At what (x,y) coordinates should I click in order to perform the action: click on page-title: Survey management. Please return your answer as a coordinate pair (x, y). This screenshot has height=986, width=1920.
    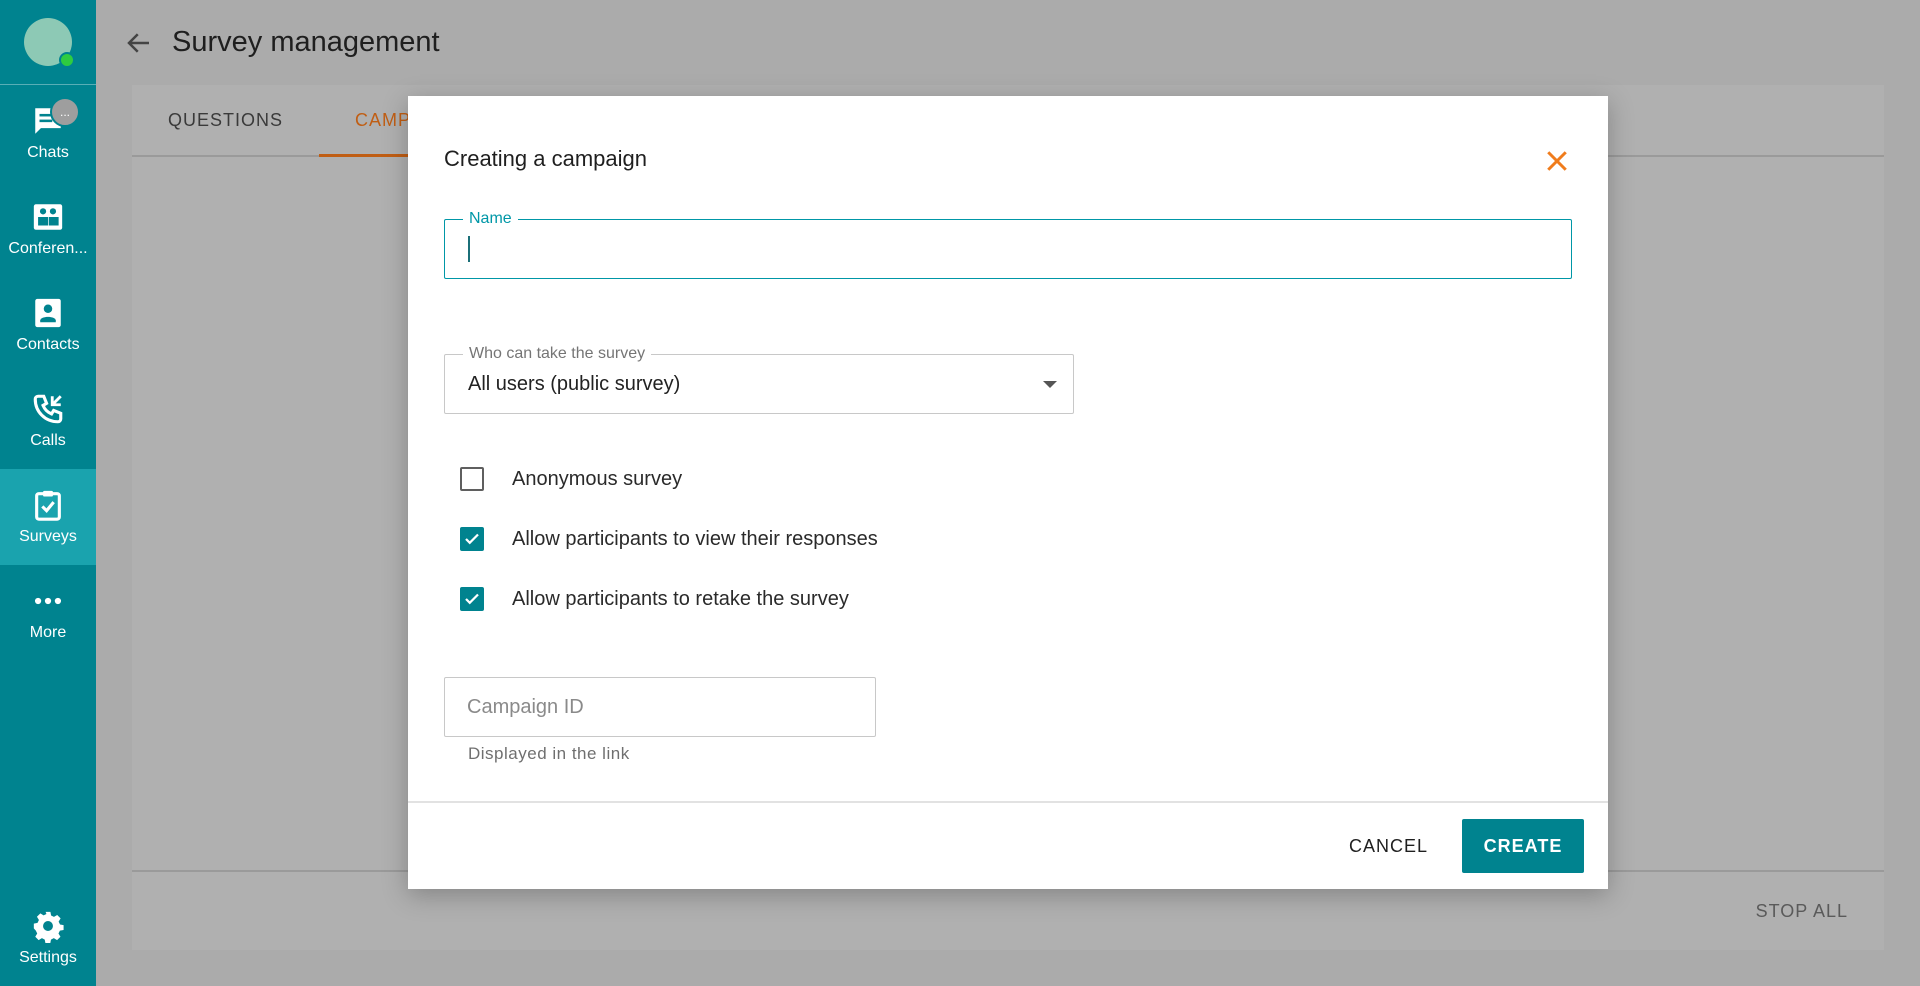
    Looking at the image, I should click on (306, 42).